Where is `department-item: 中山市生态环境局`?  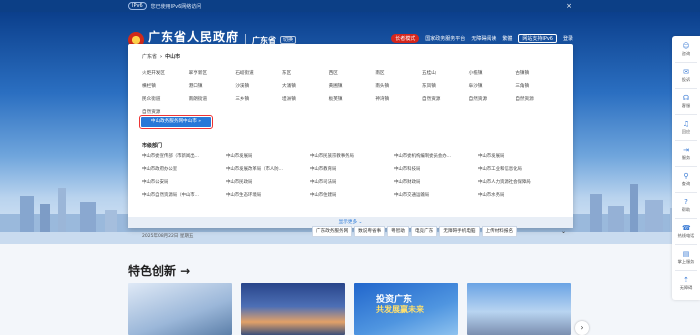 department-item: 中山市生态环境局 is located at coordinates (268, 195).